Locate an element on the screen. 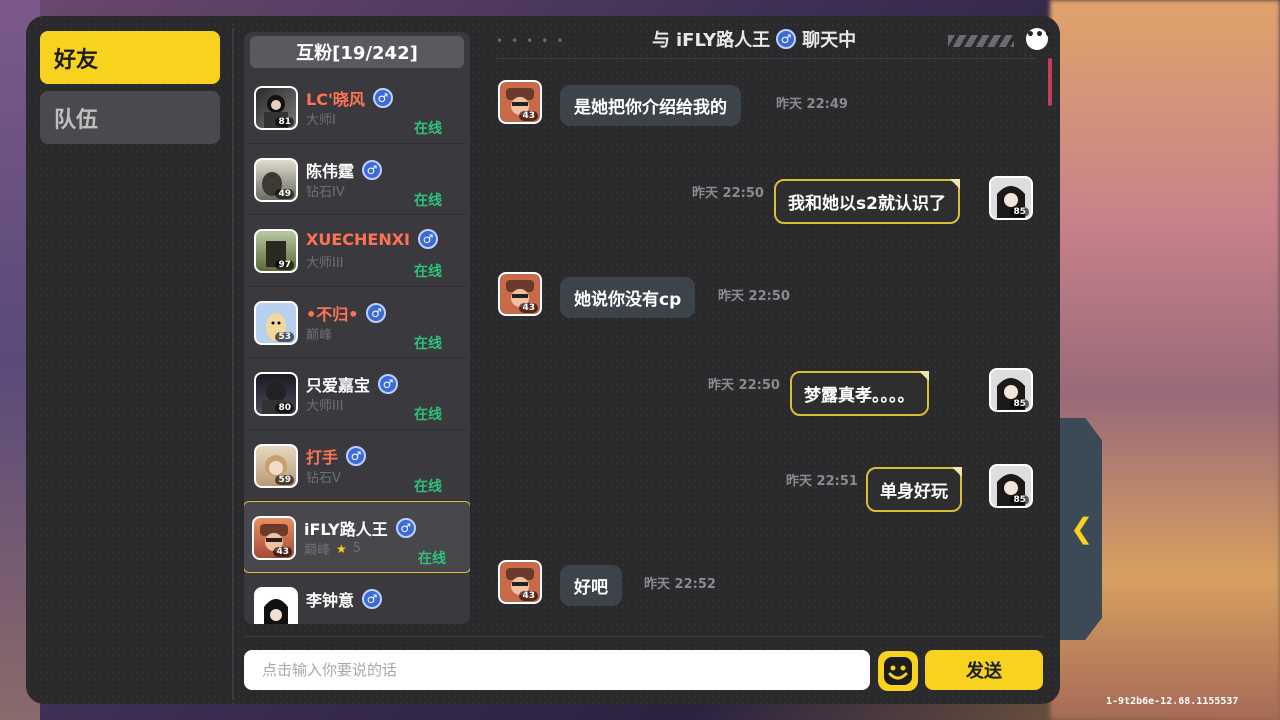 The image size is (1280, 720). version-label: 1-9t2b6e-12.68.1155537 is located at coordinates (1172, 701).